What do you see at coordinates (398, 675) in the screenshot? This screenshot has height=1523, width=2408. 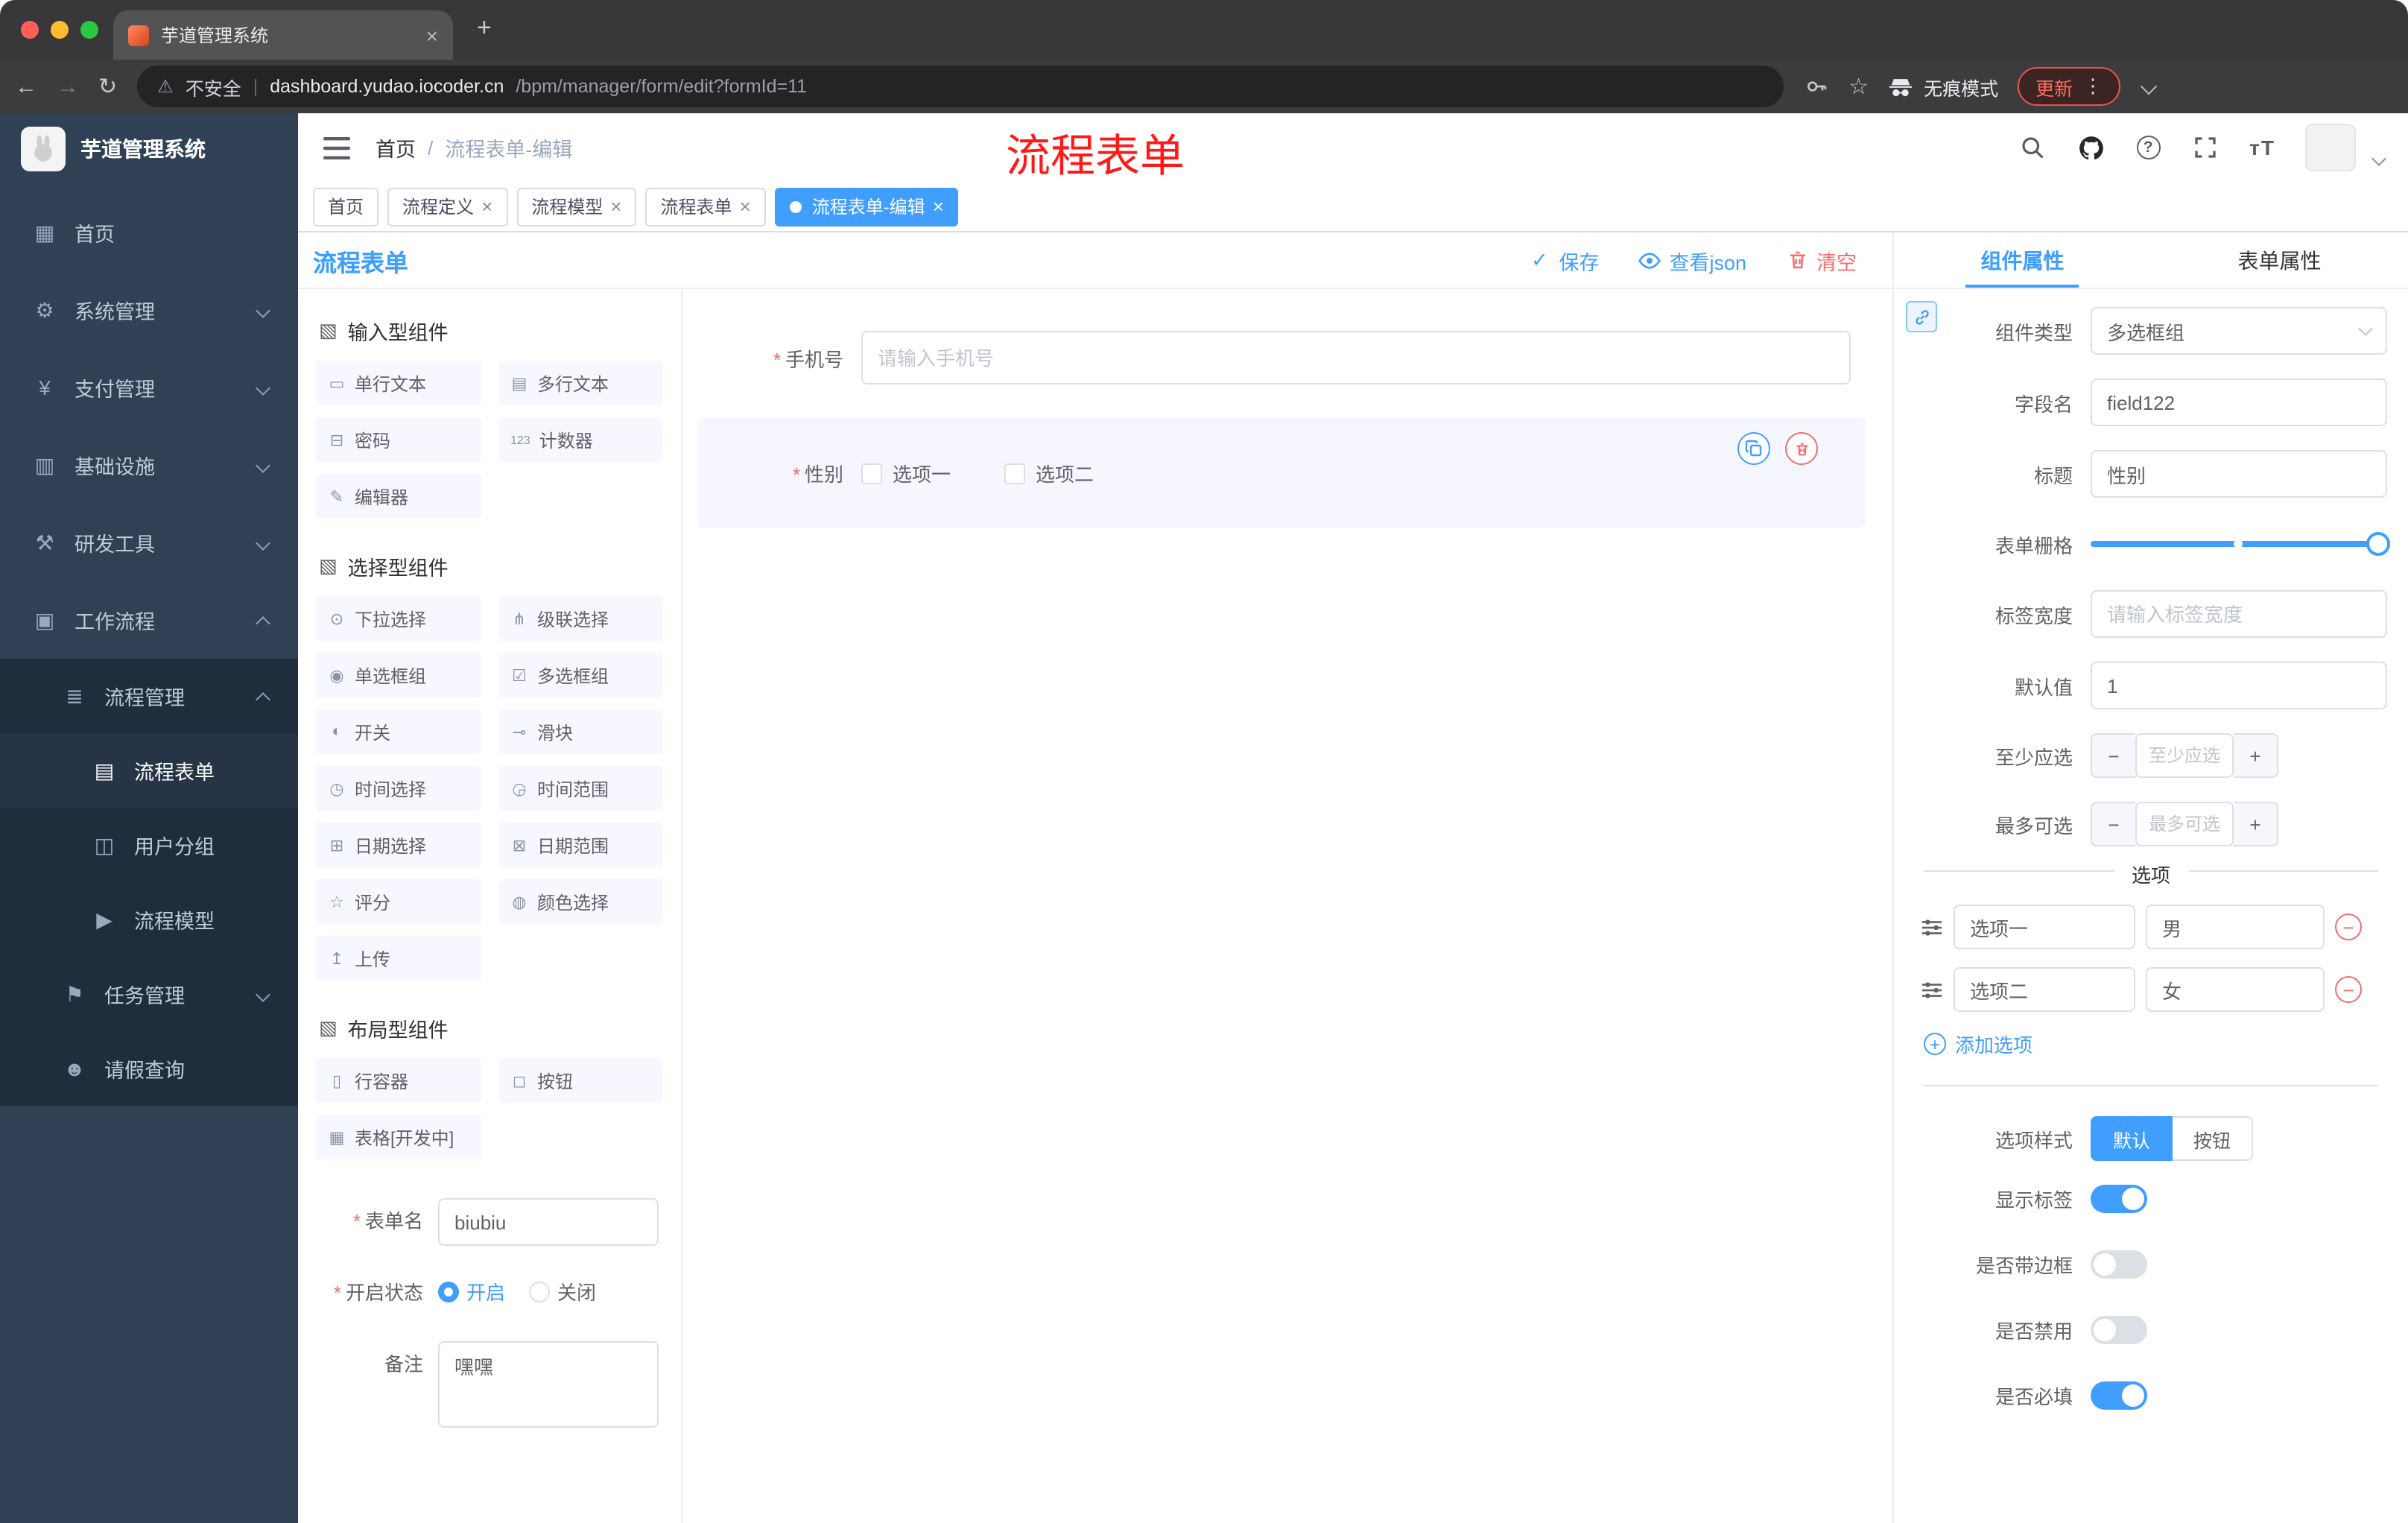 I see `component-item-radio-group: ◉ 单选框组` at bounding box center [398, 675].